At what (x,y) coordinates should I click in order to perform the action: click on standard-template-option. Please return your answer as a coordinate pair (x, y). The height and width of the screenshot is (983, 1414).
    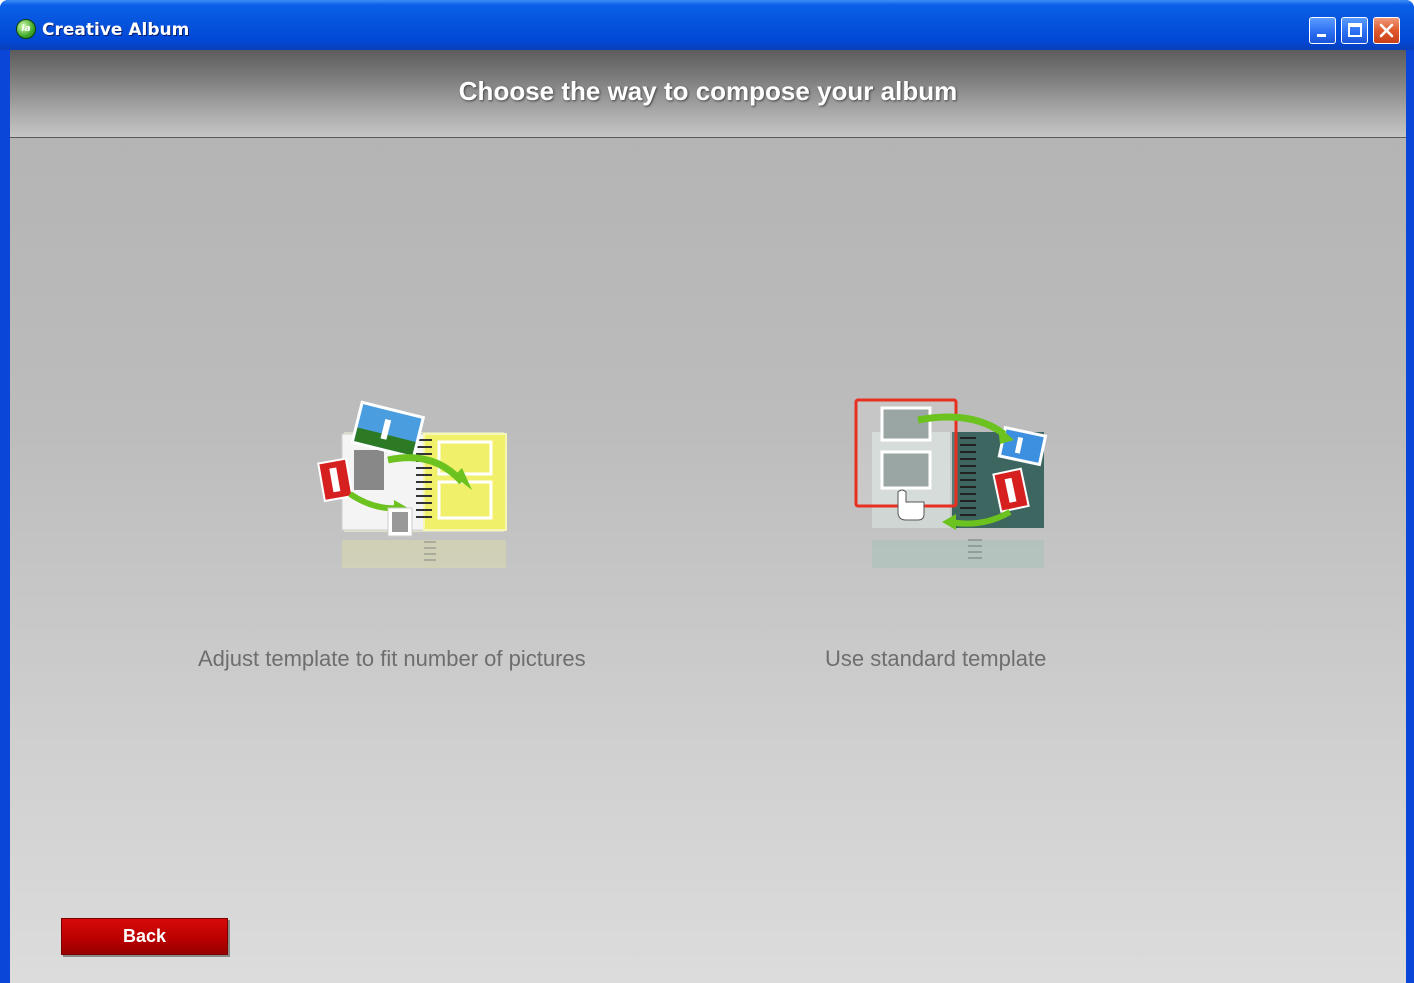
    Looking at the image, I should click on (952, 485).